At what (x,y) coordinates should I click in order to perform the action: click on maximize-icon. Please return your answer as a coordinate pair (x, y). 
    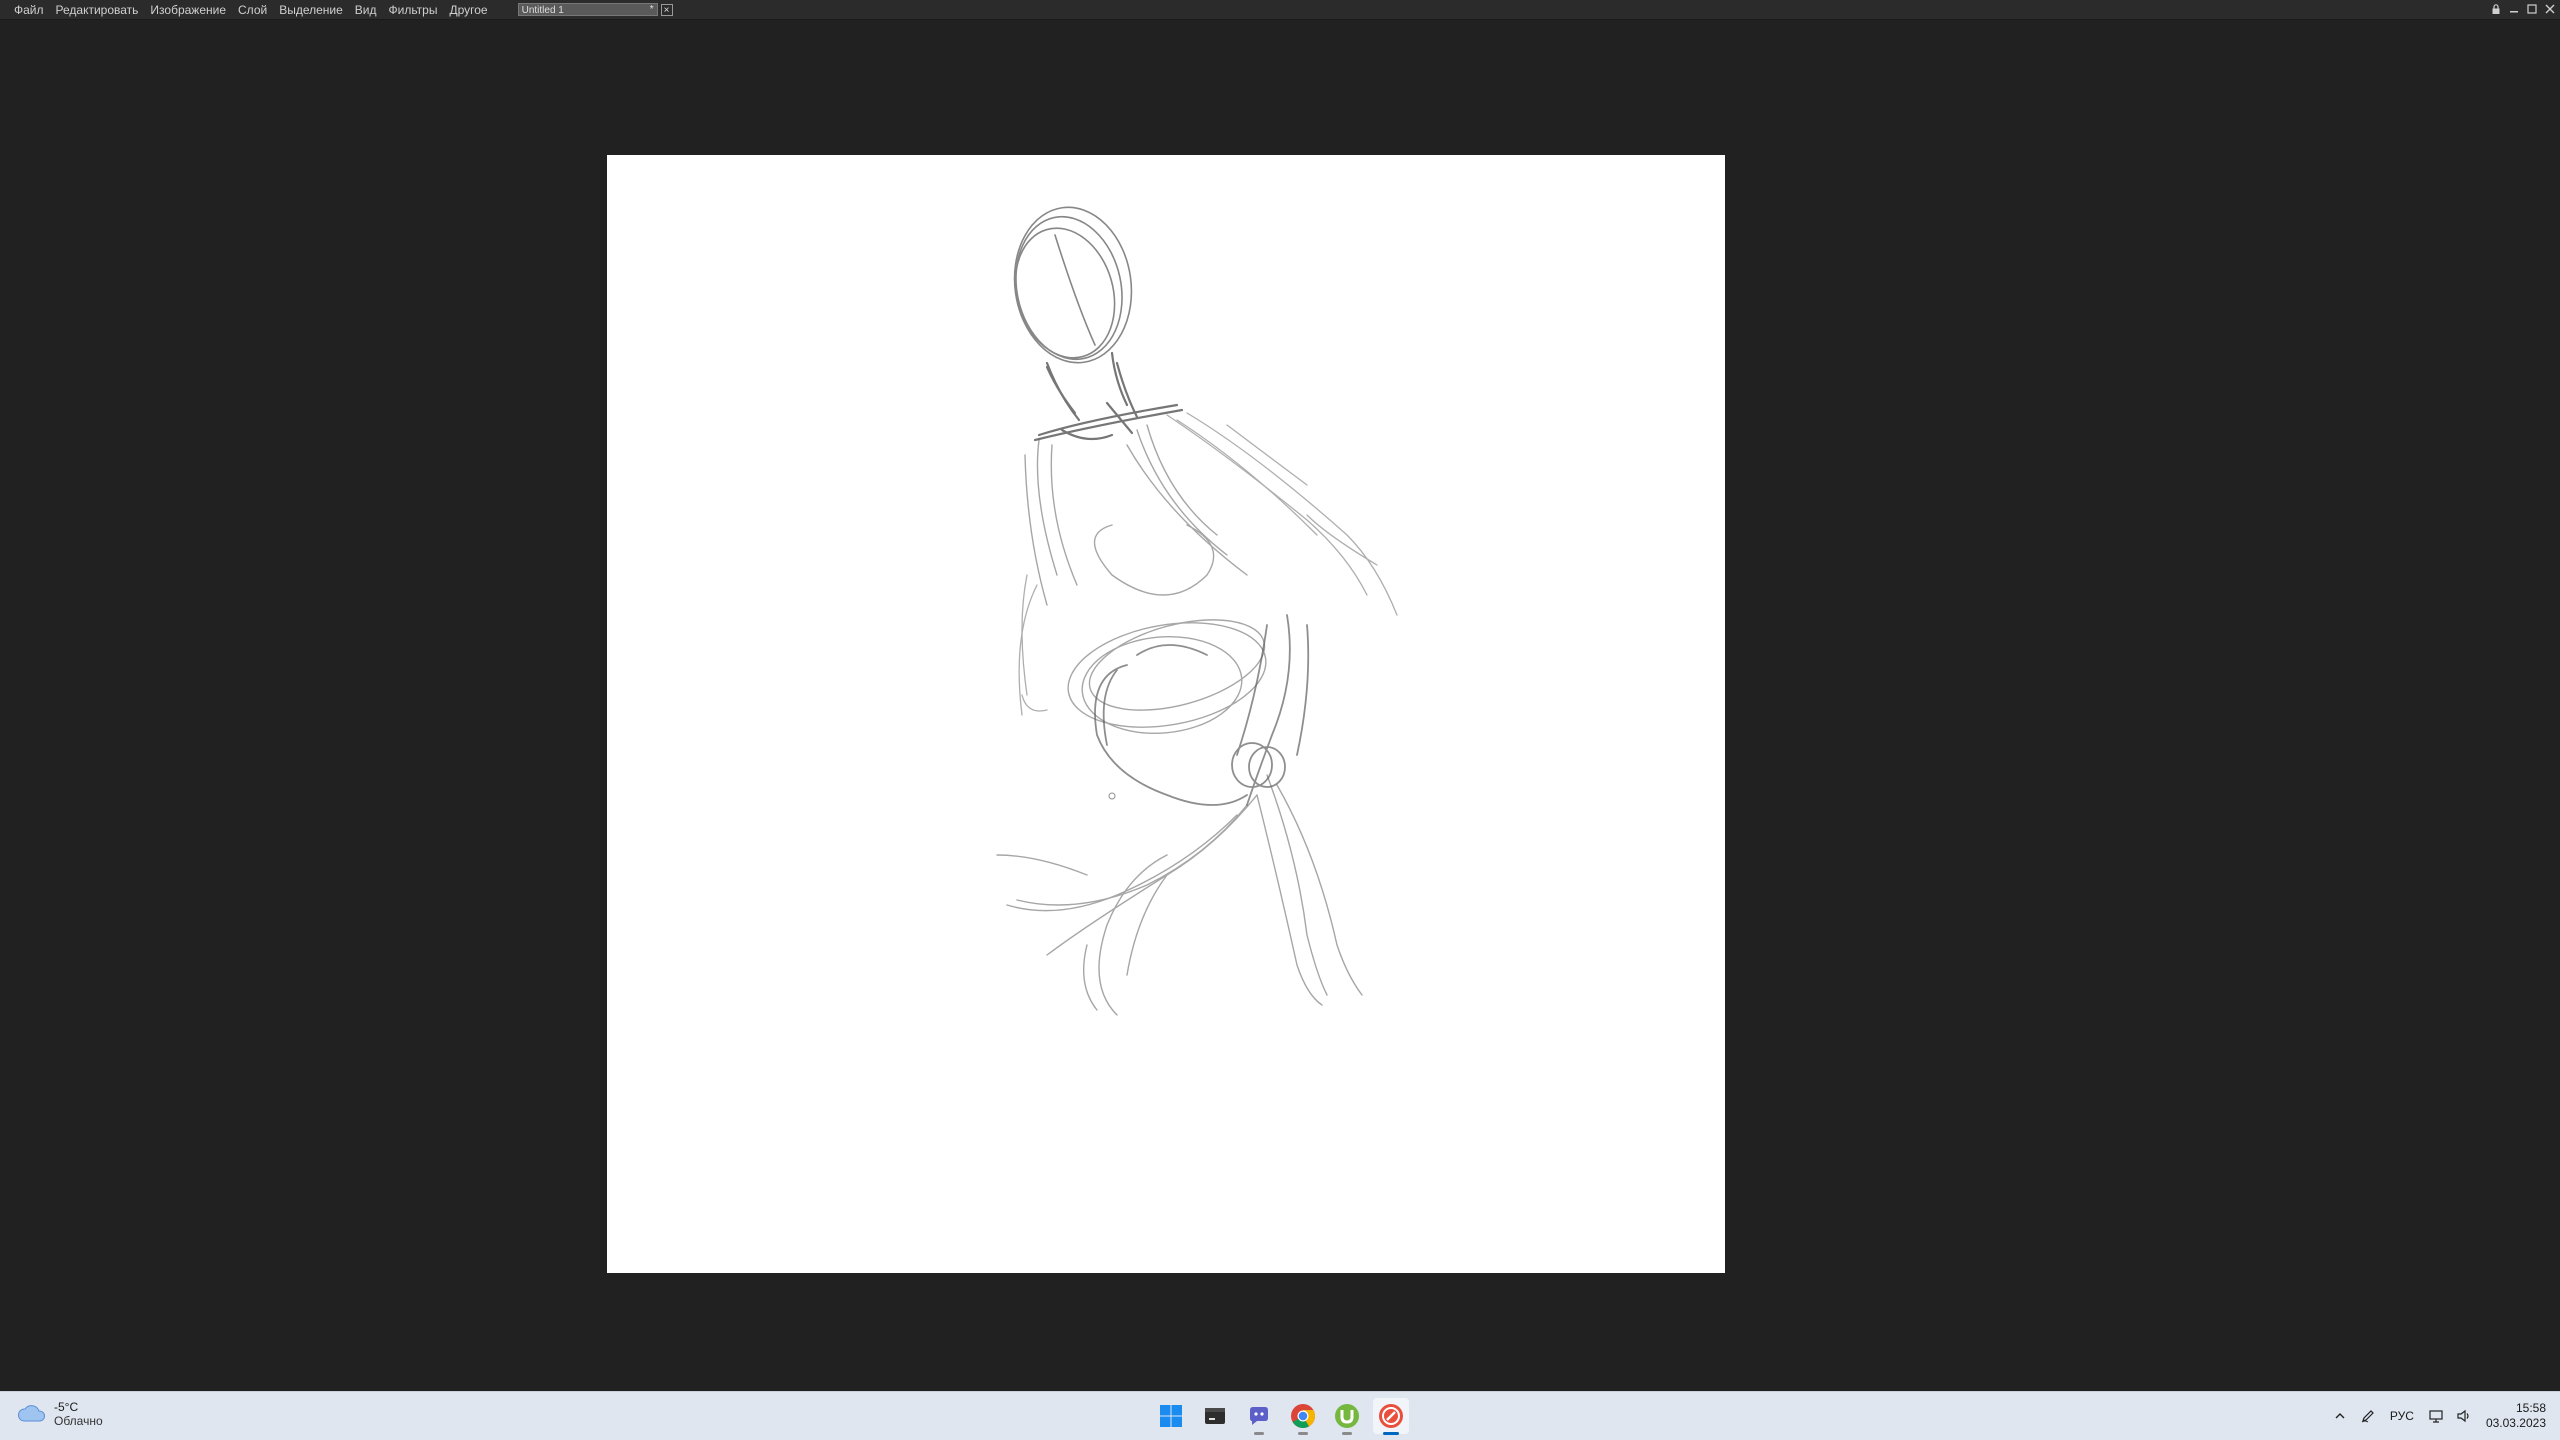
    Looking at the image, I should click on (2532, 9).